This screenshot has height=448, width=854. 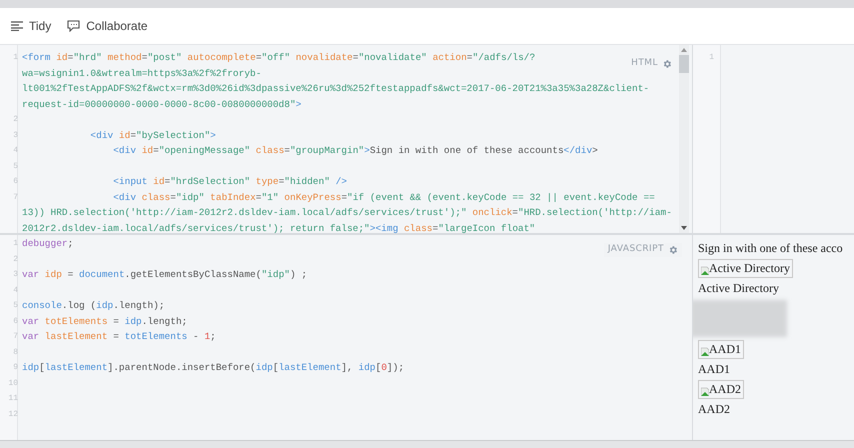 What do you see at coordinates (384, 227) in the screenshot?
I see `code-token: ><img` at bounding box center [384, 227].